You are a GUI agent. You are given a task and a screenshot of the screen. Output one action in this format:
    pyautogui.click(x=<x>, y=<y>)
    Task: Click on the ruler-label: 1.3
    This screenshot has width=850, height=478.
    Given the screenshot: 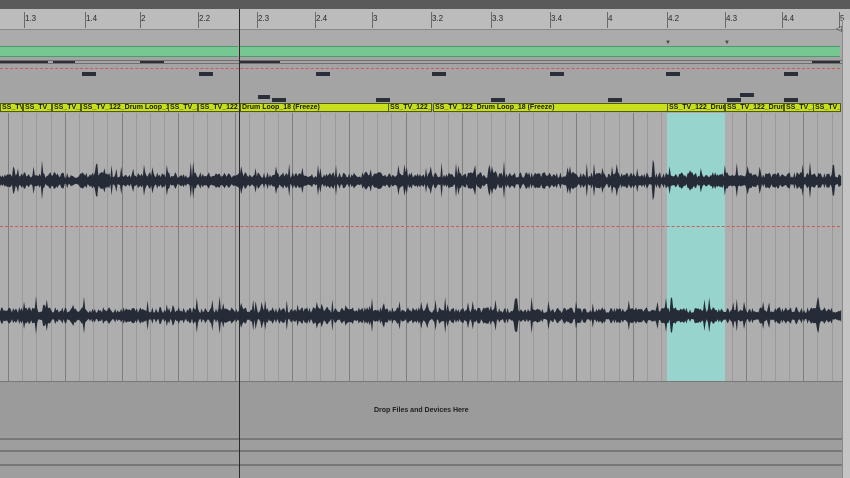 What is the action you would take?
    pyautogui.click(x=31, y=18)
    